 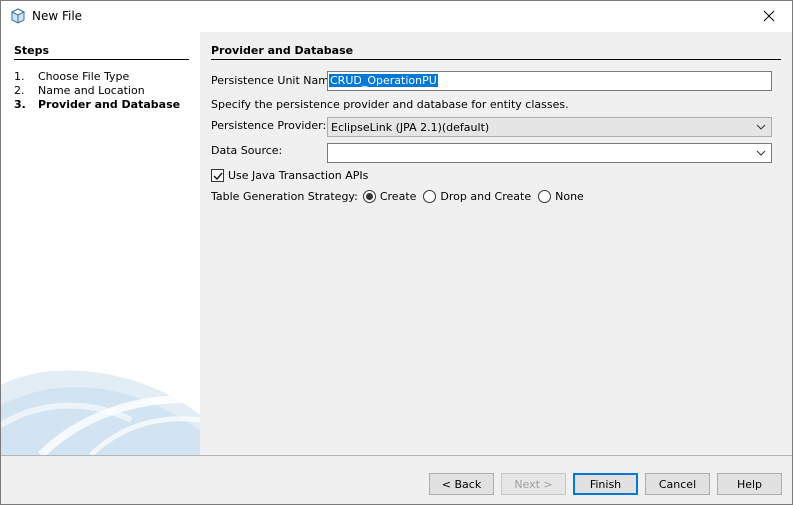 I want to click on radio-option-none: None, so click(x=561, y=196).